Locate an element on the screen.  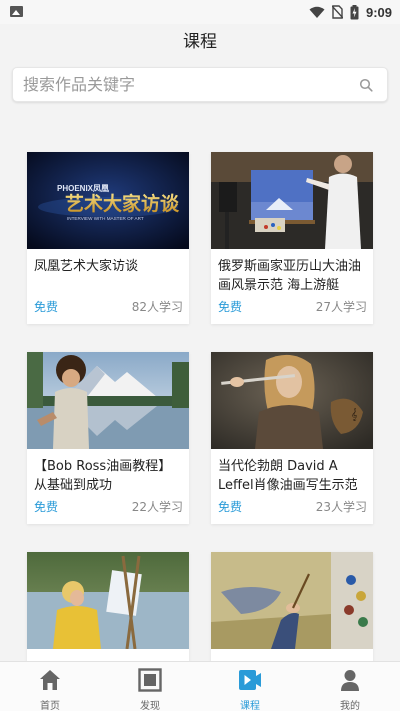
learner-count: 22人学习 is located at coordinates (157, 507).